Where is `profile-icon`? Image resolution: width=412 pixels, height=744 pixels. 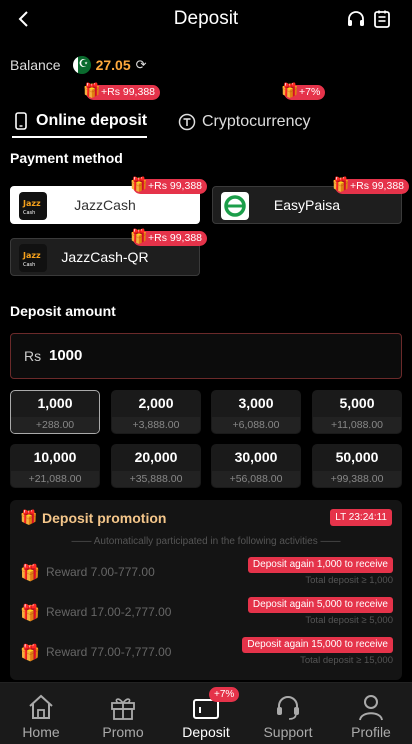
profile-icon is located at coordinates (371, 708).